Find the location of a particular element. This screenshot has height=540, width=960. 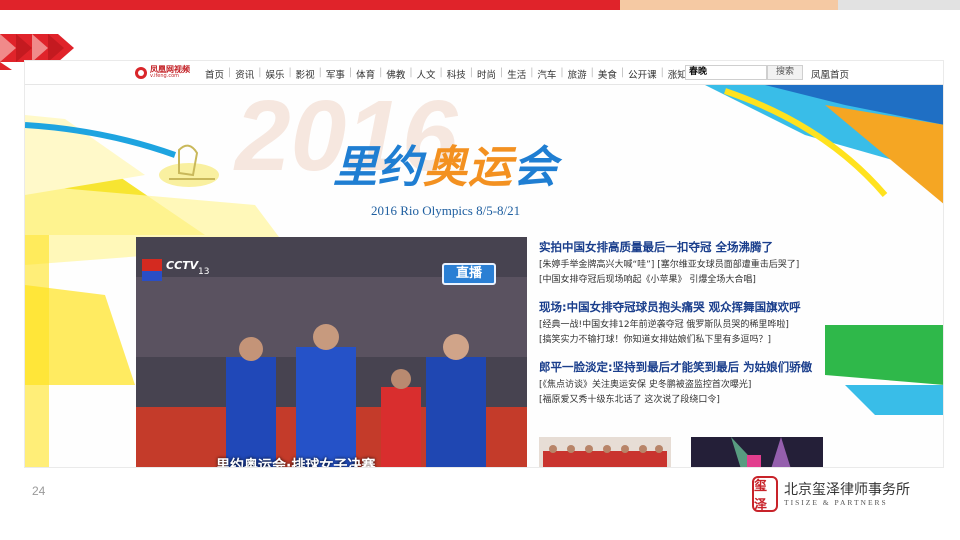

nav-item-film: 影视 is located at coordinates (305, 74).